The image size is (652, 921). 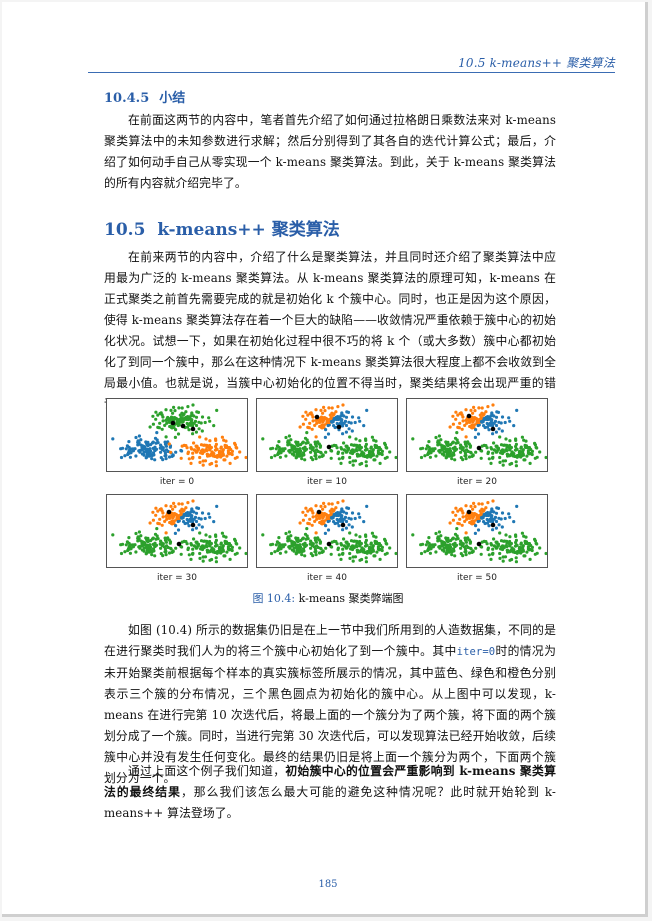 What do you see at coordinates (177, 482) in the screenshot?
I see `plot-label: iter = 0` at bounding box center [177, 482].